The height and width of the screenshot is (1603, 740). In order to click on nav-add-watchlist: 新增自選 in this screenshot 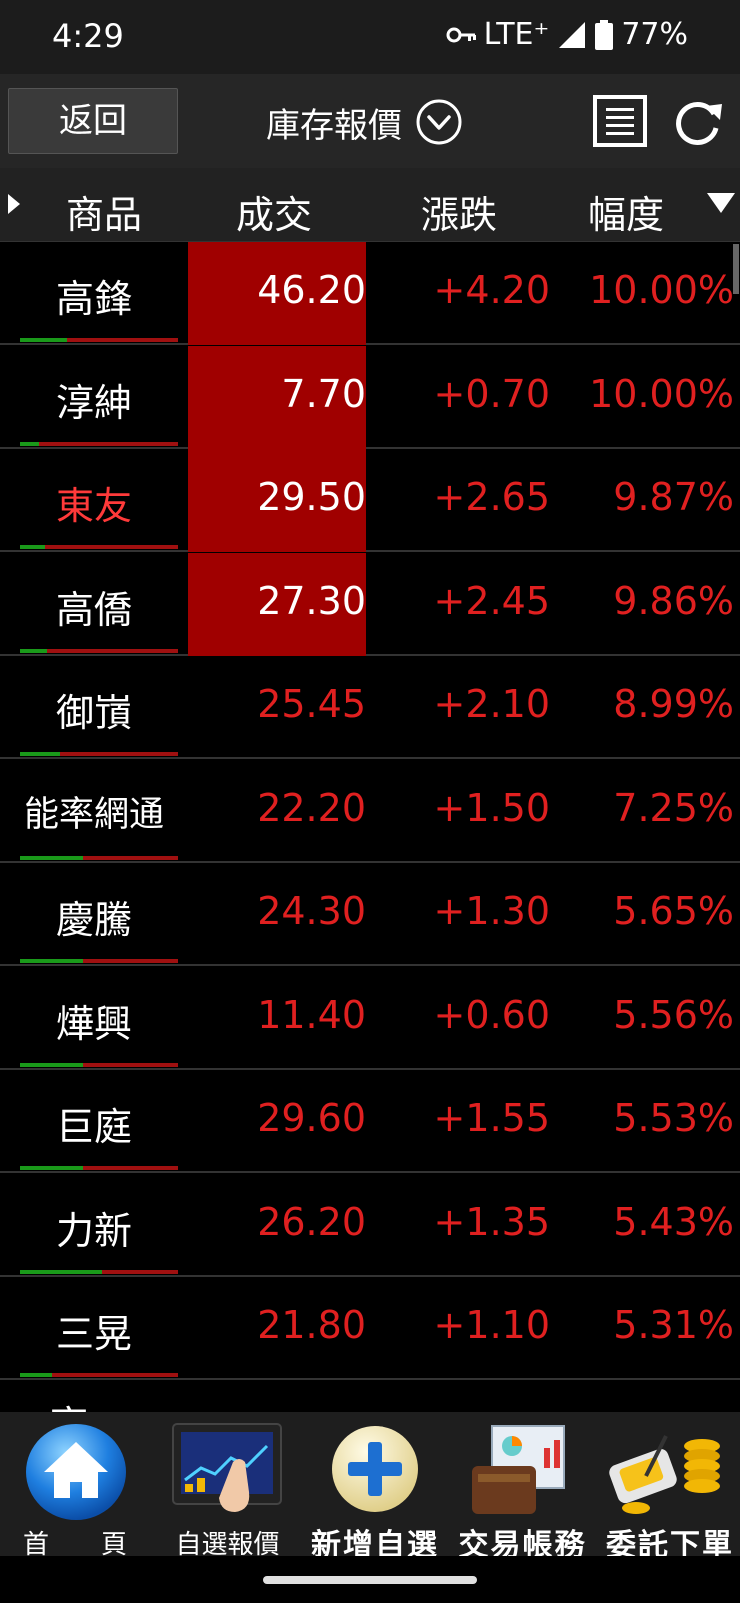, I will do `click(375, 1487)`.